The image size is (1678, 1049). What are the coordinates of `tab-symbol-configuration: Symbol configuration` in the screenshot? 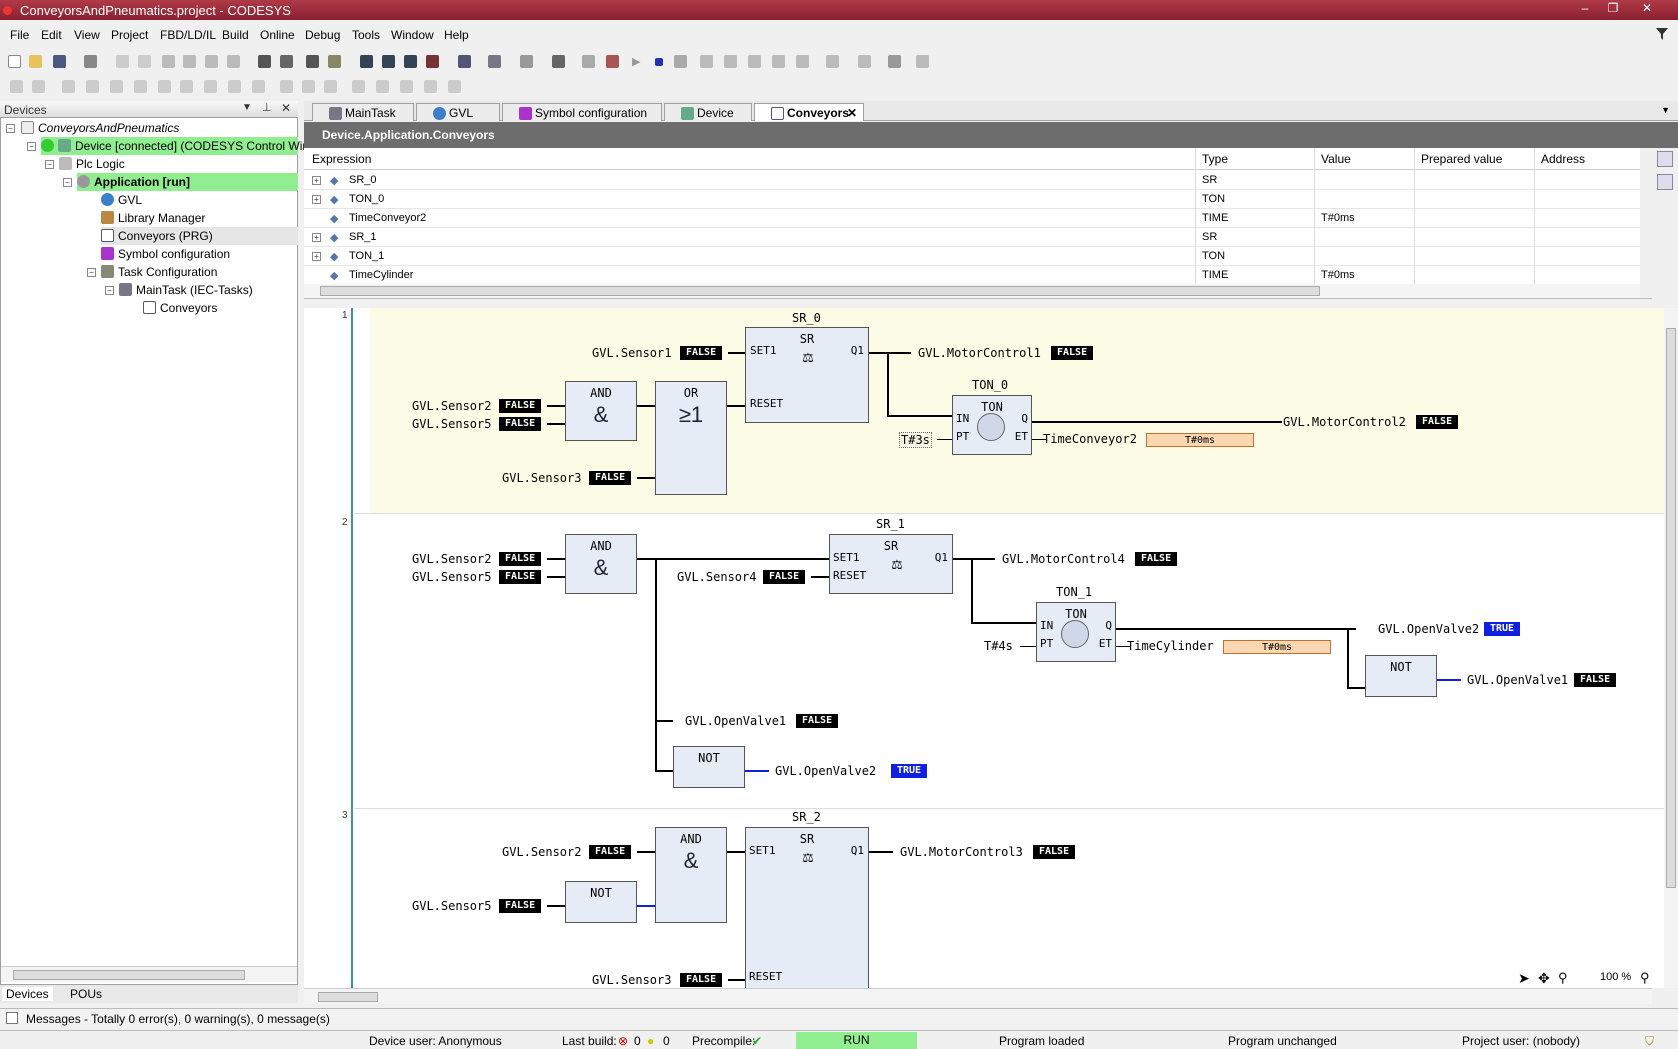 It's located at (582, 112).